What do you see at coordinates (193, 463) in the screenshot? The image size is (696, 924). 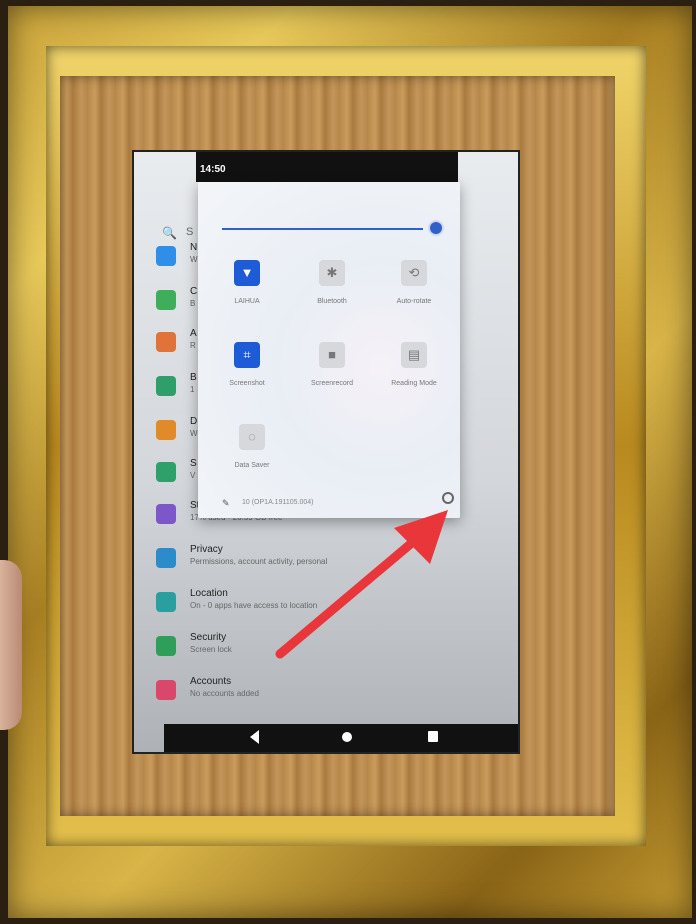 I see `settings-item-title: S` at bounding box center [193, 463].